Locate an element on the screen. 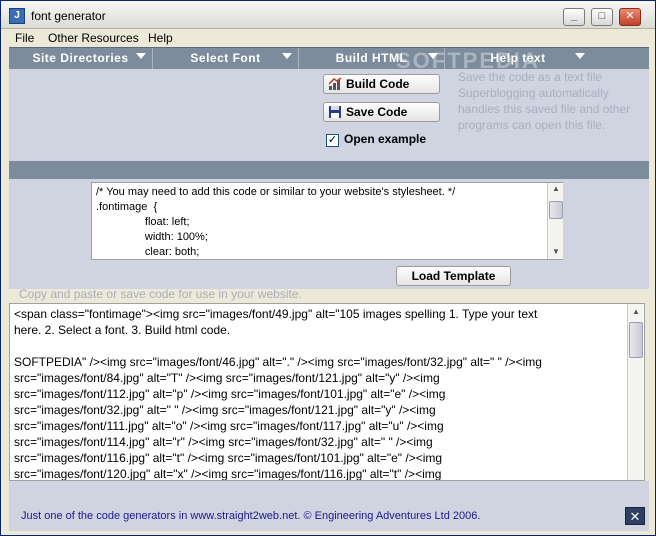 This screenshot has width=656, height=536. floppy-disk-icon is located at coordinates (335, 112).